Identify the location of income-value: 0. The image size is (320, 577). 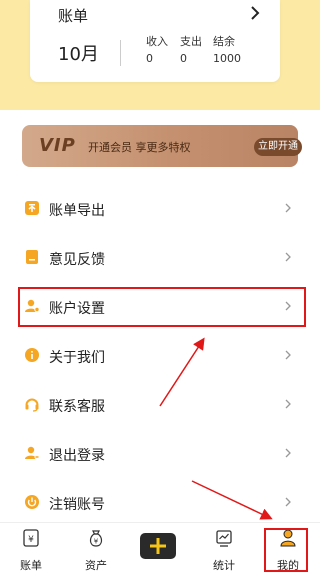
(149, 58).